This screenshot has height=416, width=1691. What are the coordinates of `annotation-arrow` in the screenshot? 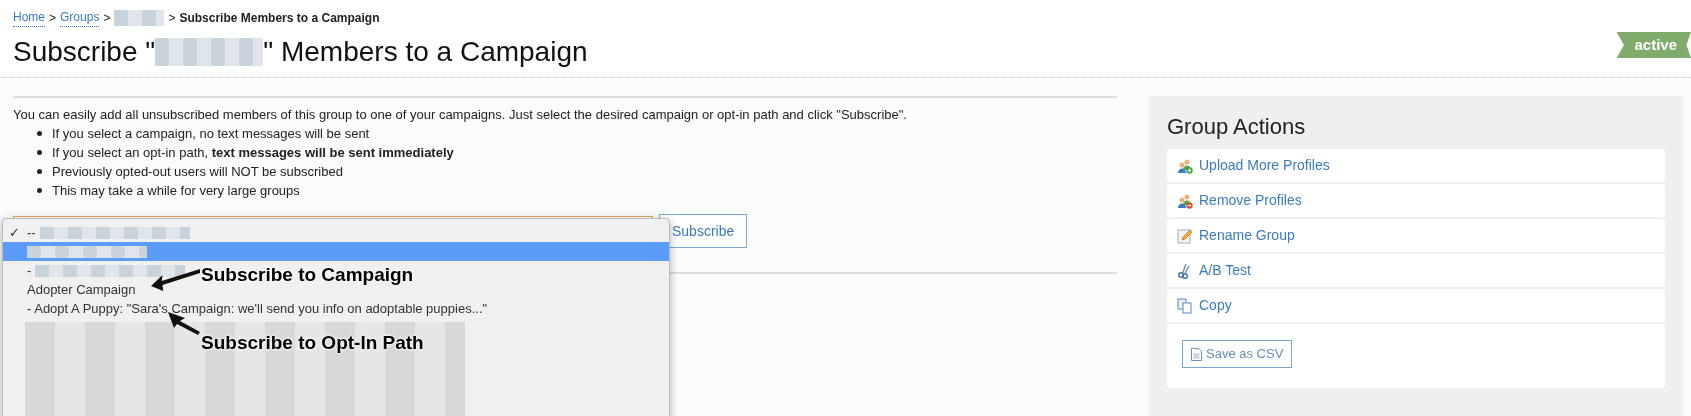 It's located at (175, 279).